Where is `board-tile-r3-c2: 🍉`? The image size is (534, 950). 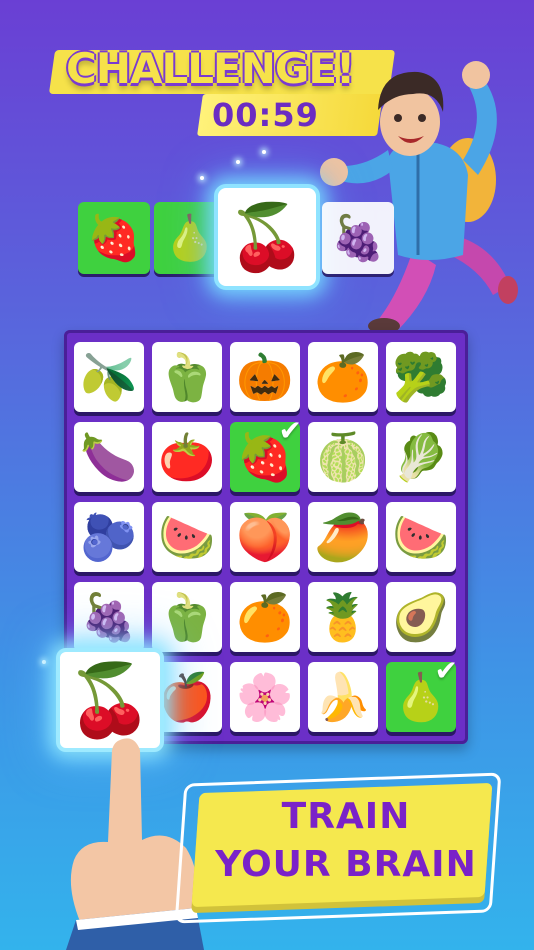
board-tile-r3-c2: 🍉 is located at coordinates (187, 537).